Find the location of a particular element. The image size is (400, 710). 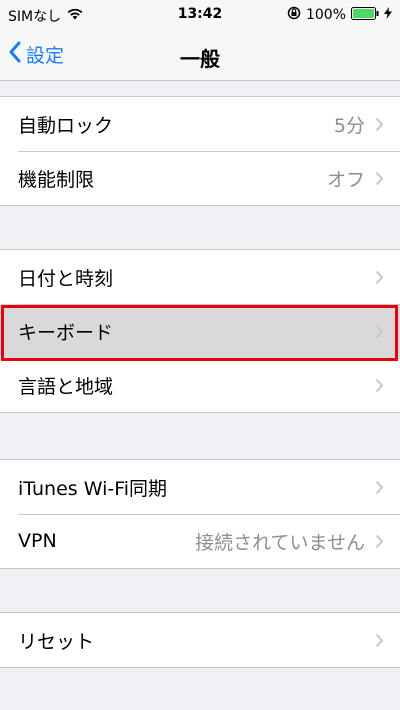

charging-bolt-icon is located at coordinates (388, 15).